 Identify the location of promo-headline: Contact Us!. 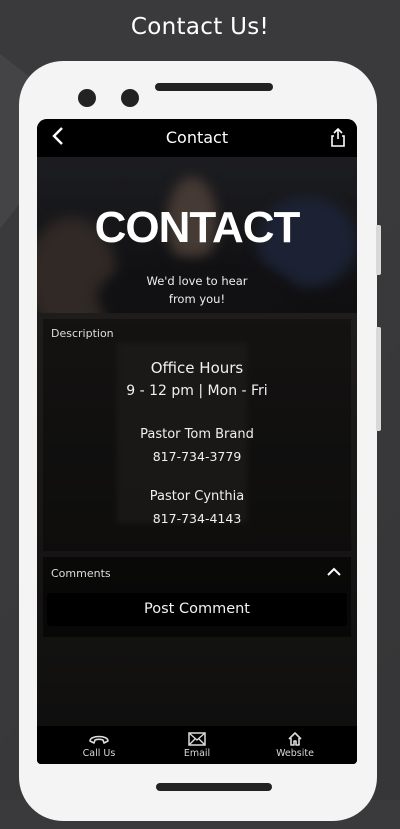
(200, 27).